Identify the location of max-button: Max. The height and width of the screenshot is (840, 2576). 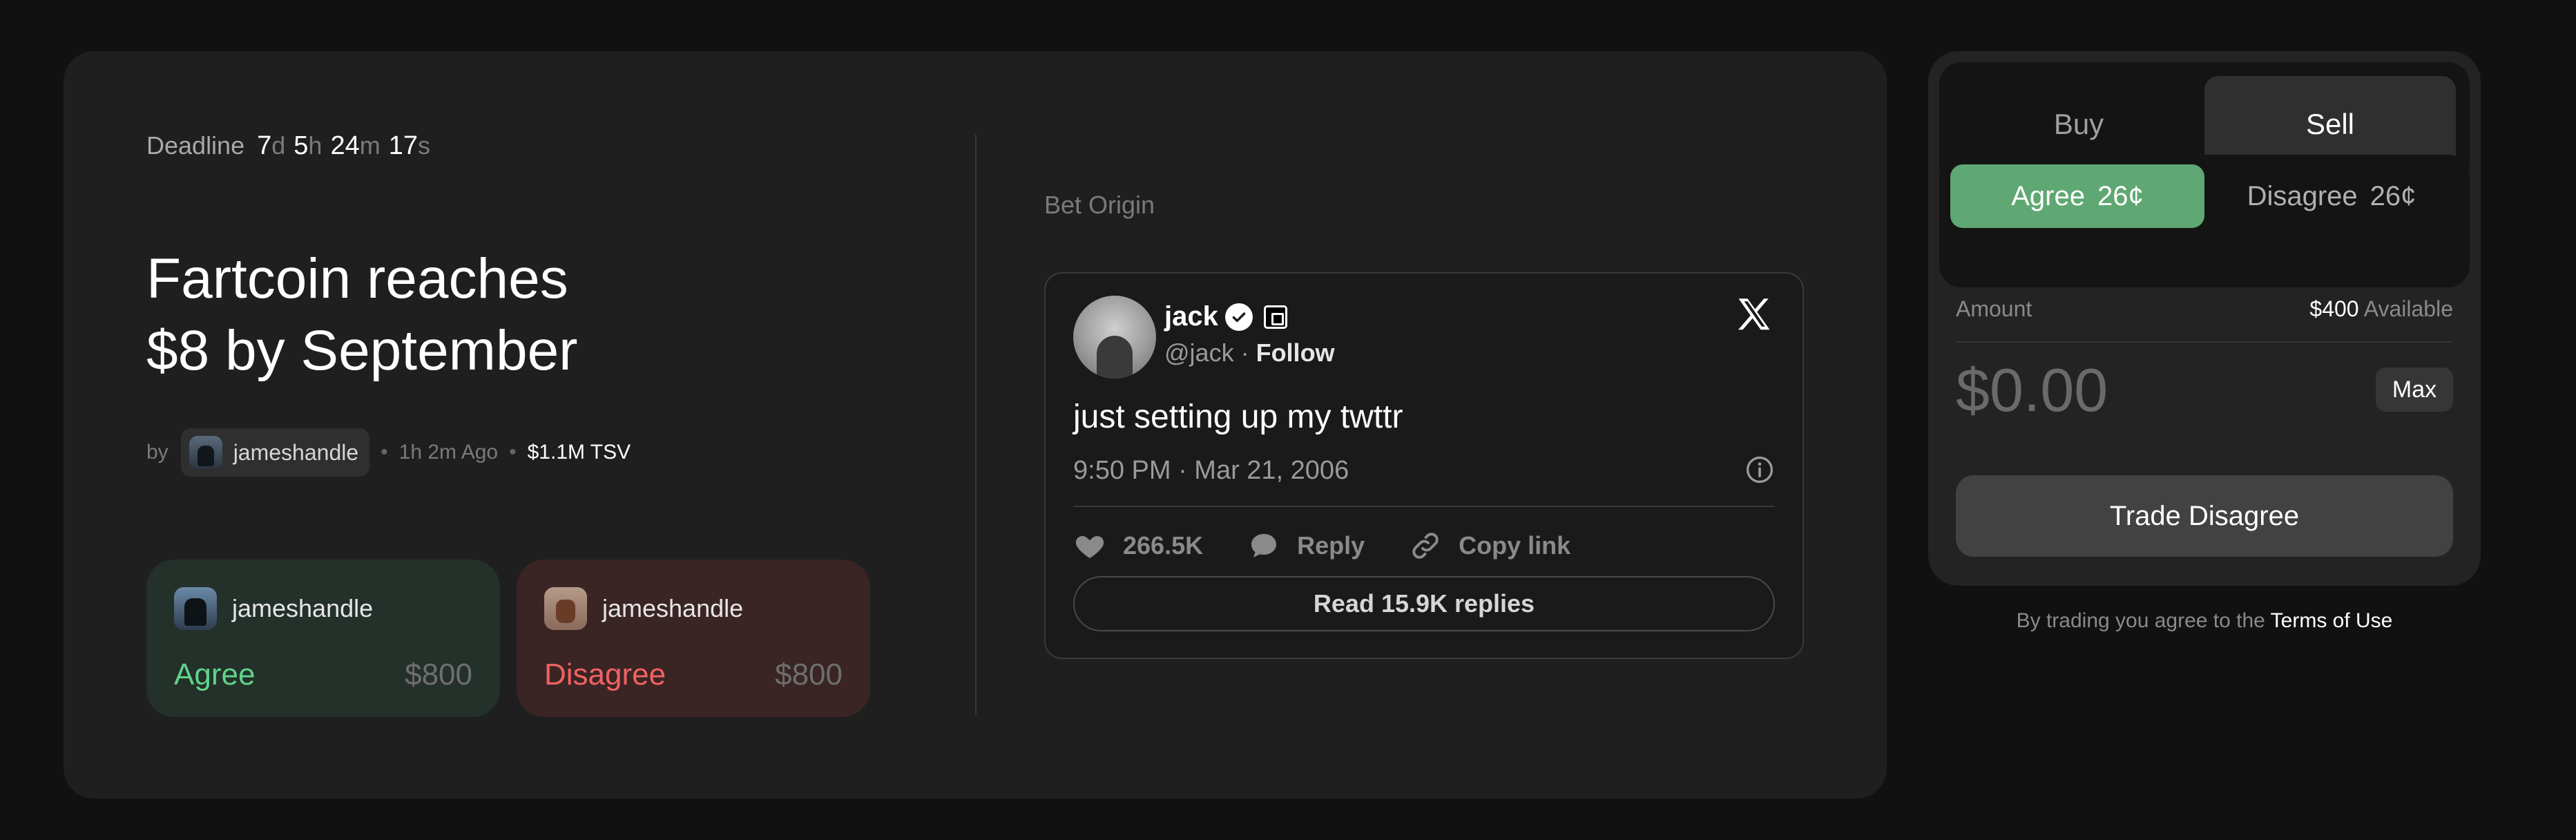
(2414, 390).